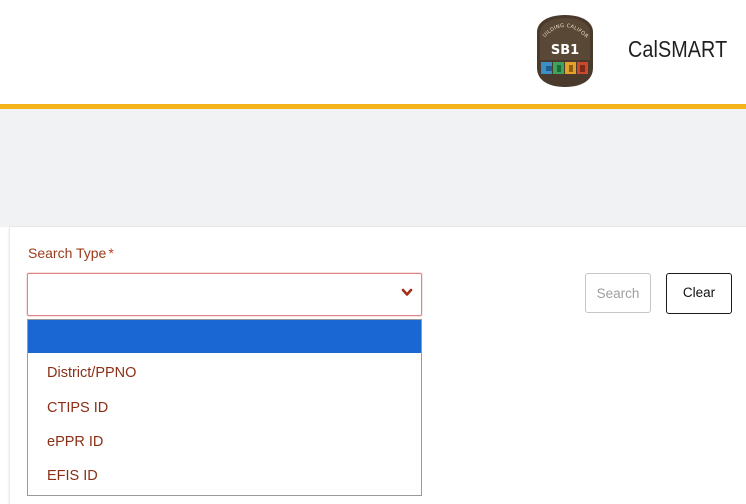 This screenshot has height=504, width=746. What do you see at coordinates (699, 293) in the screenshot?
I see `clear-button: Clear` at bounding box center [699, 293].